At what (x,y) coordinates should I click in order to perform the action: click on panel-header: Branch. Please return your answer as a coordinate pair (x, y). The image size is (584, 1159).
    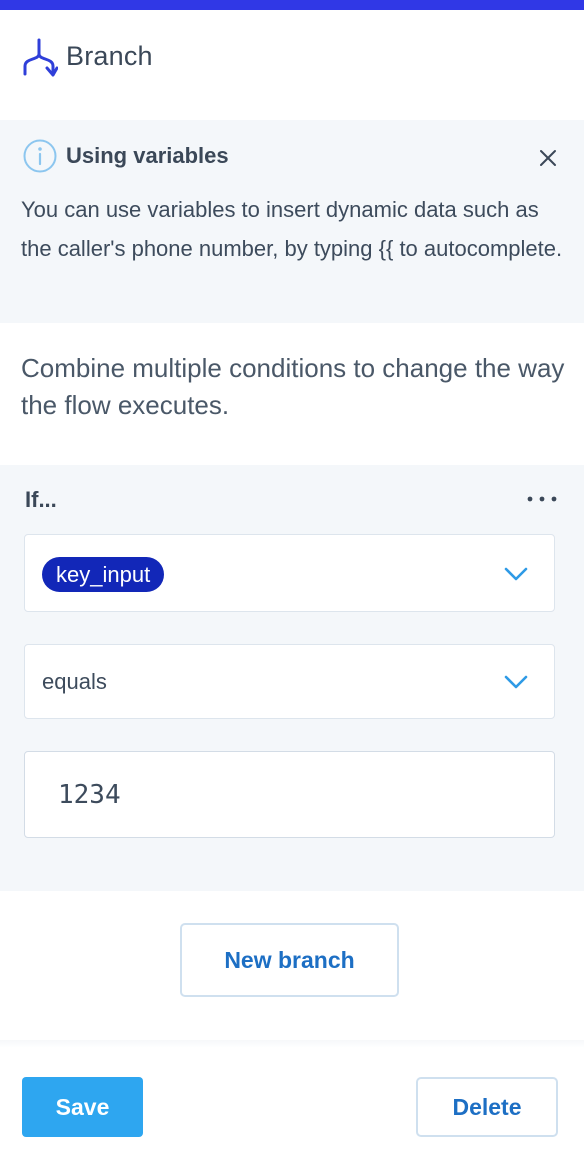
    Looking at the image, I should click on (292, 65).